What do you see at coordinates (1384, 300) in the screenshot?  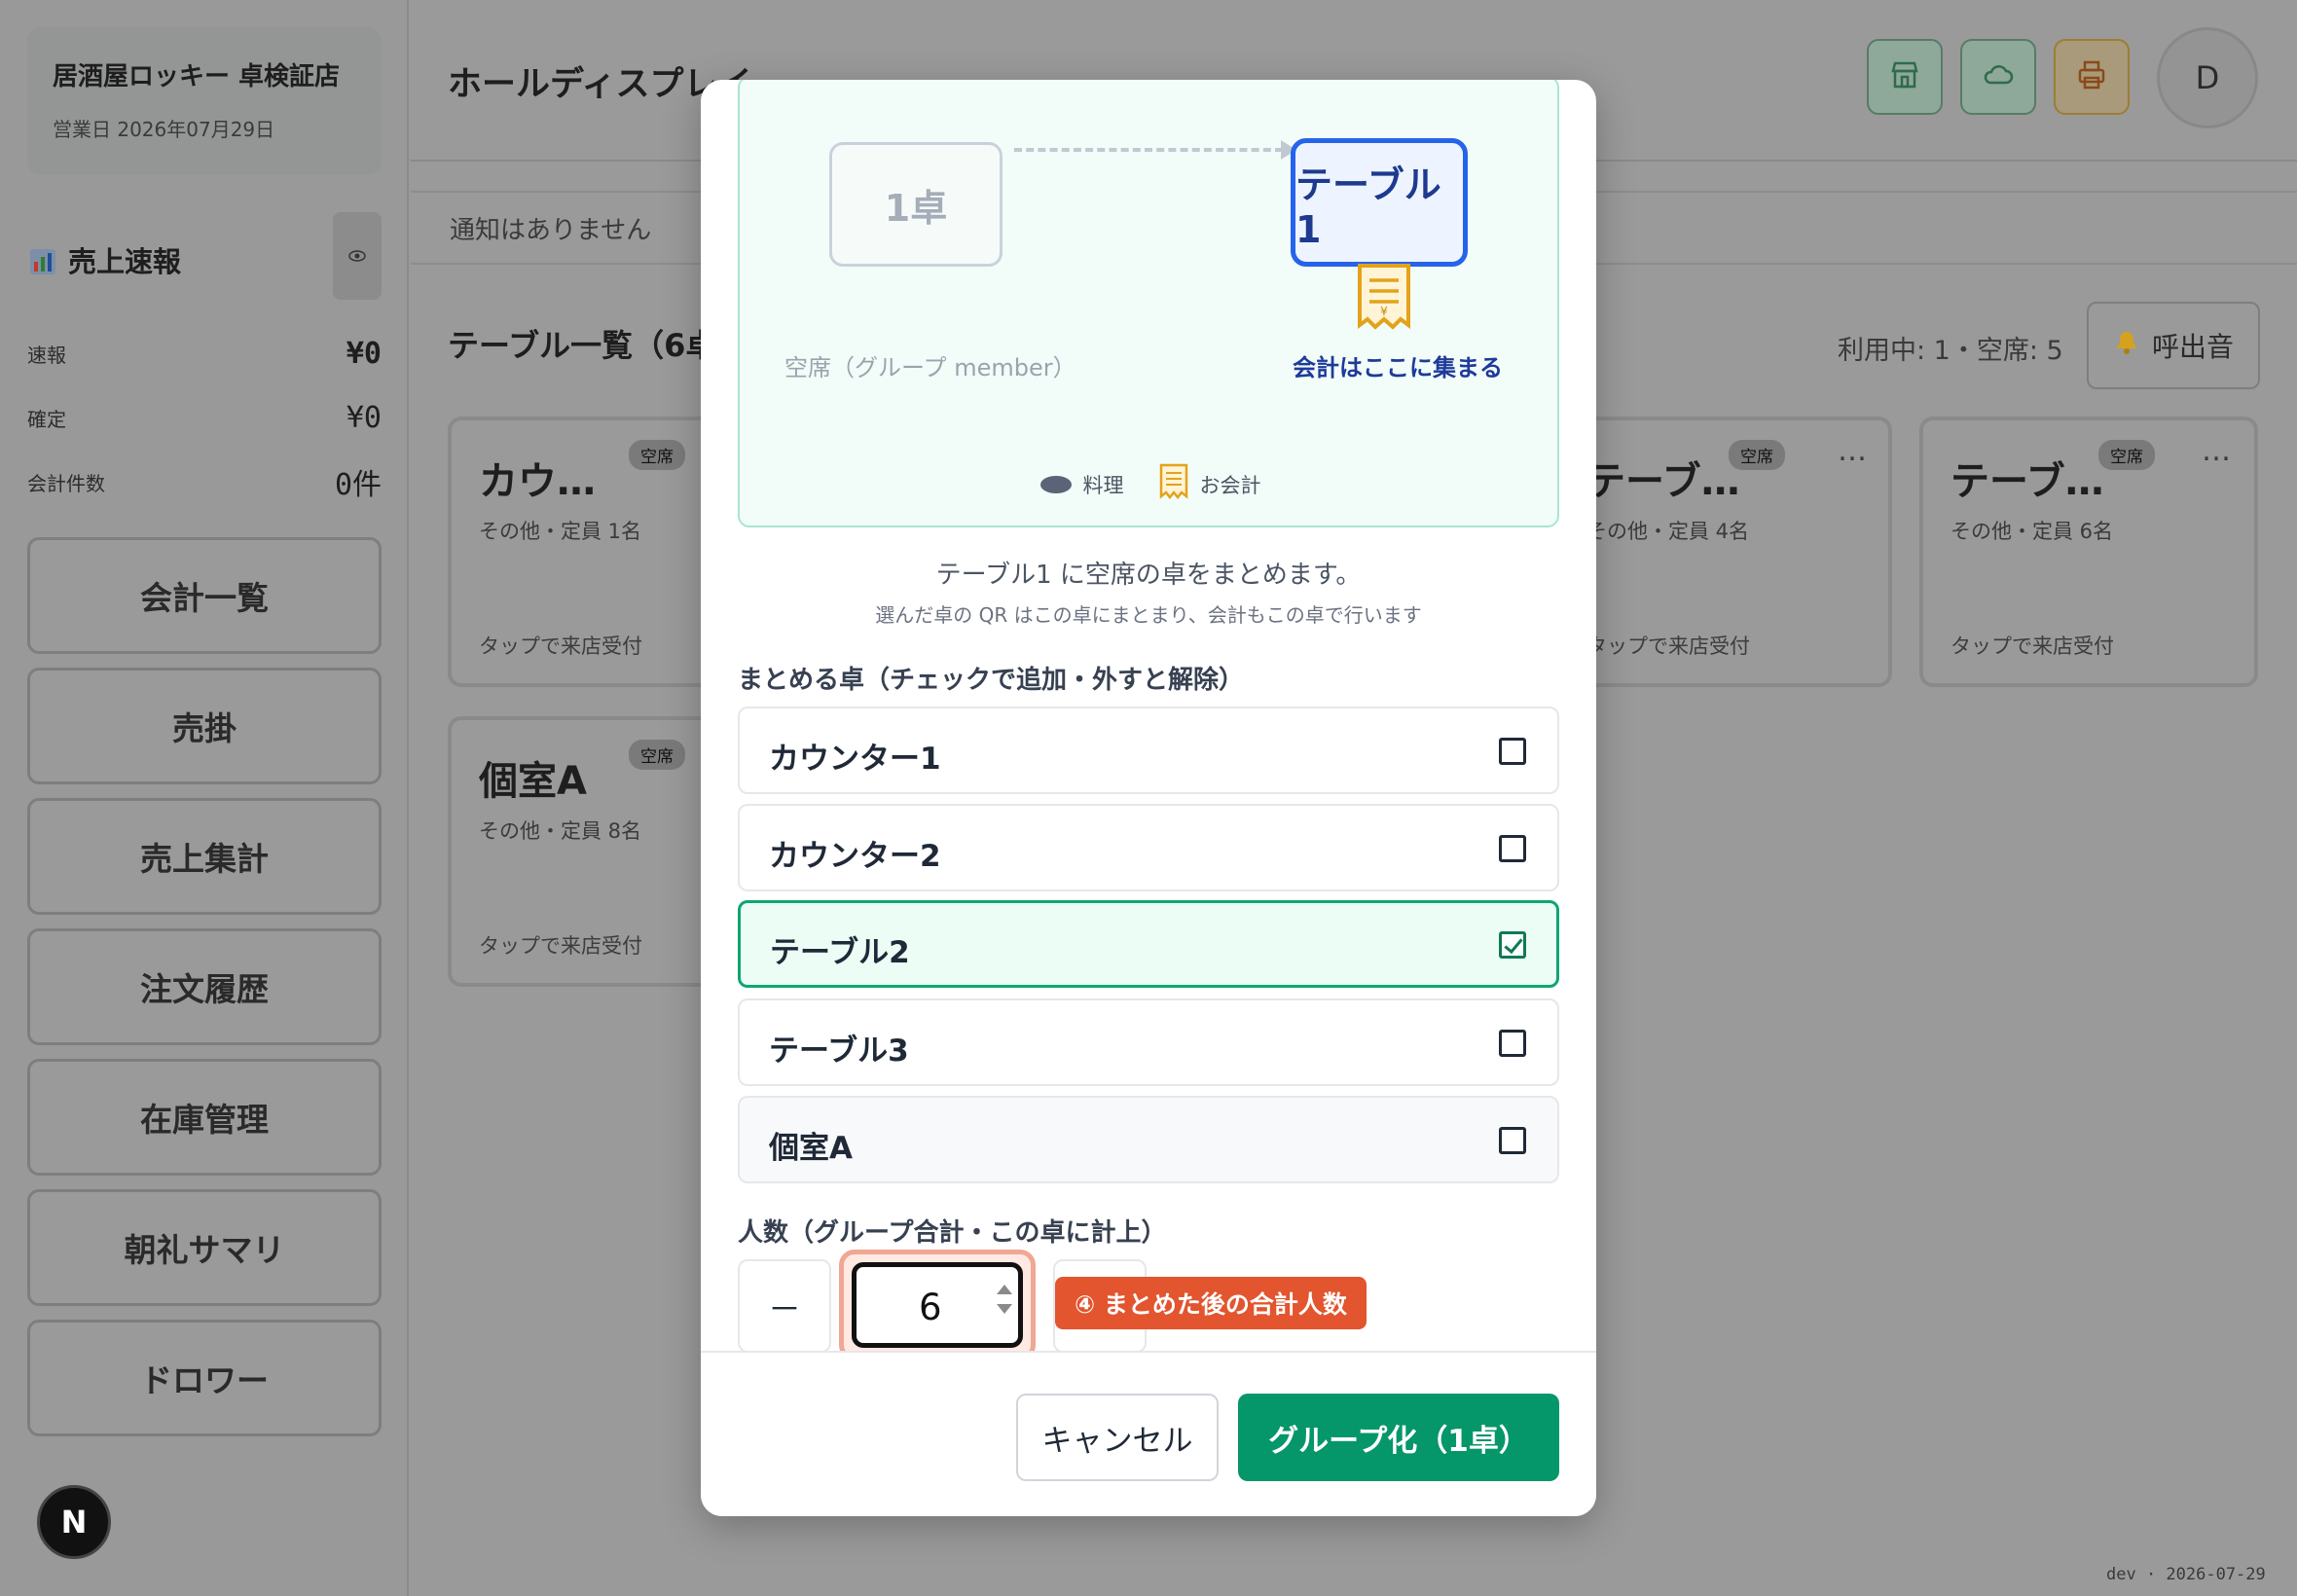 I see `receipt-icon: ¥` at bounding box center [1384, 300].